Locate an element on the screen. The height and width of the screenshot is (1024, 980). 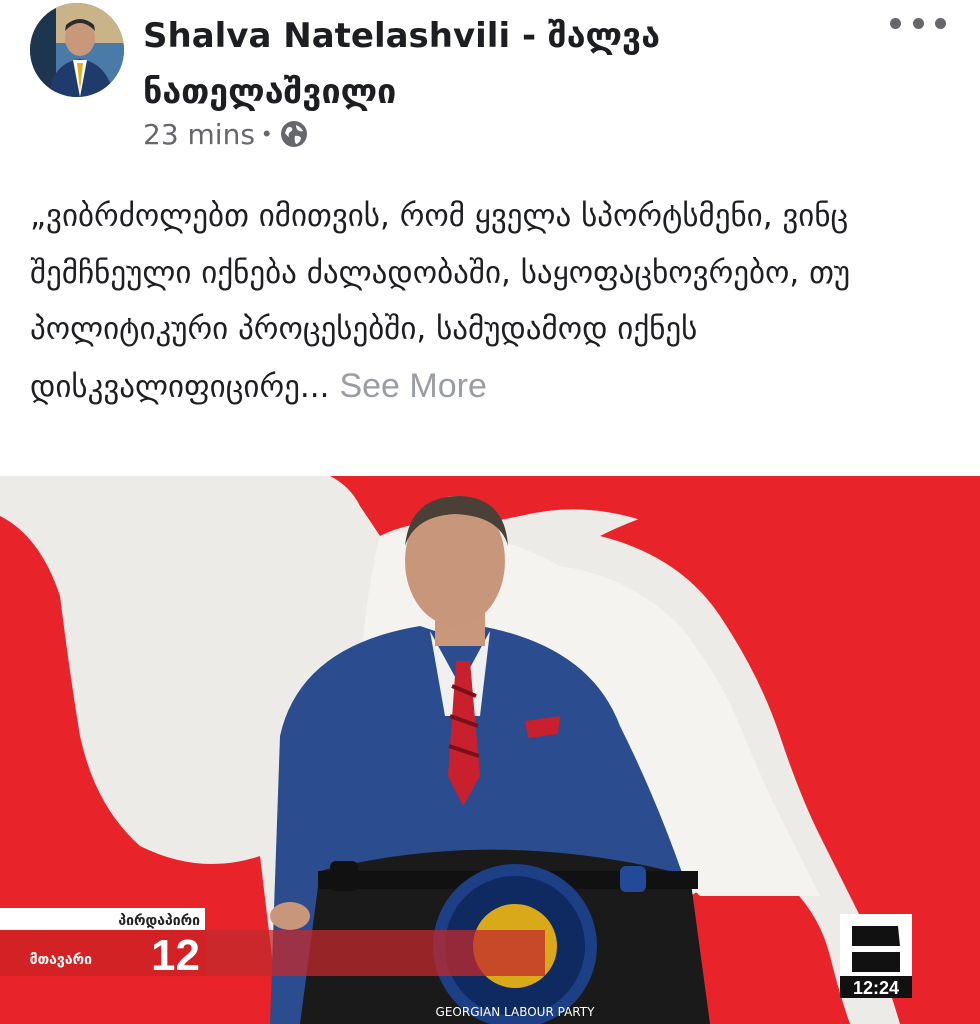
globe-icon is located at coordinates (294, 134).